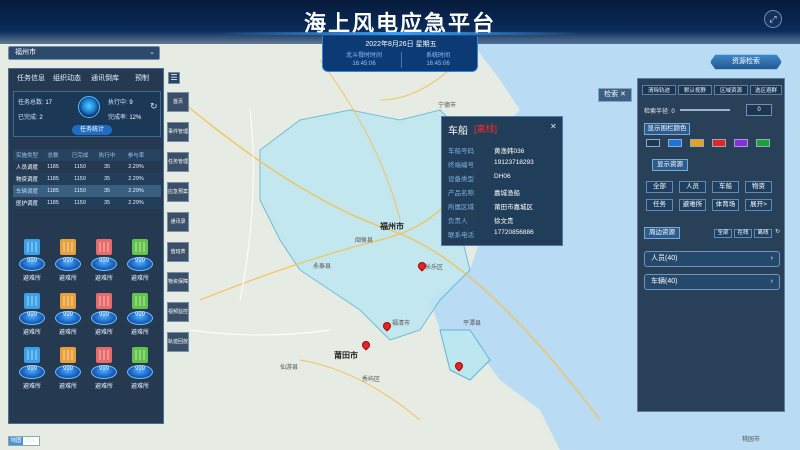 The image size is (800, 450). What do you see at coordinates (178, 312) in the screenshot?
I see `toolbar-button: 视频监控` at bounding box center [178, 312].